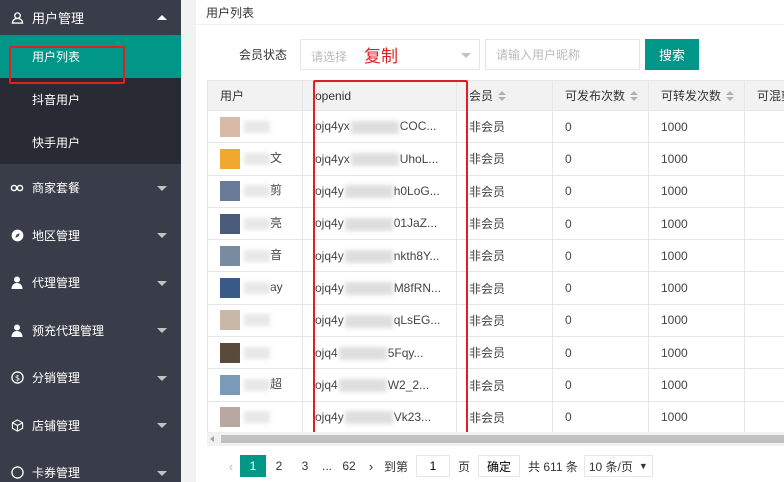 The width and height of the screenshot is (784, 482). I want to click on page-3: 3, so click(305, 466).